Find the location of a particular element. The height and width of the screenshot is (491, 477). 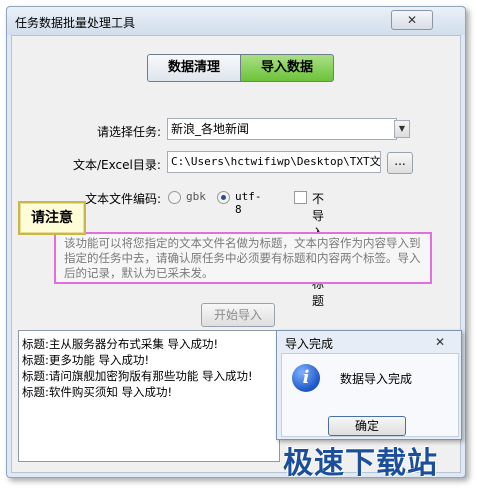

log-line: 标题:软件购买须知 导入成功! is located at coordinates (97, 392).